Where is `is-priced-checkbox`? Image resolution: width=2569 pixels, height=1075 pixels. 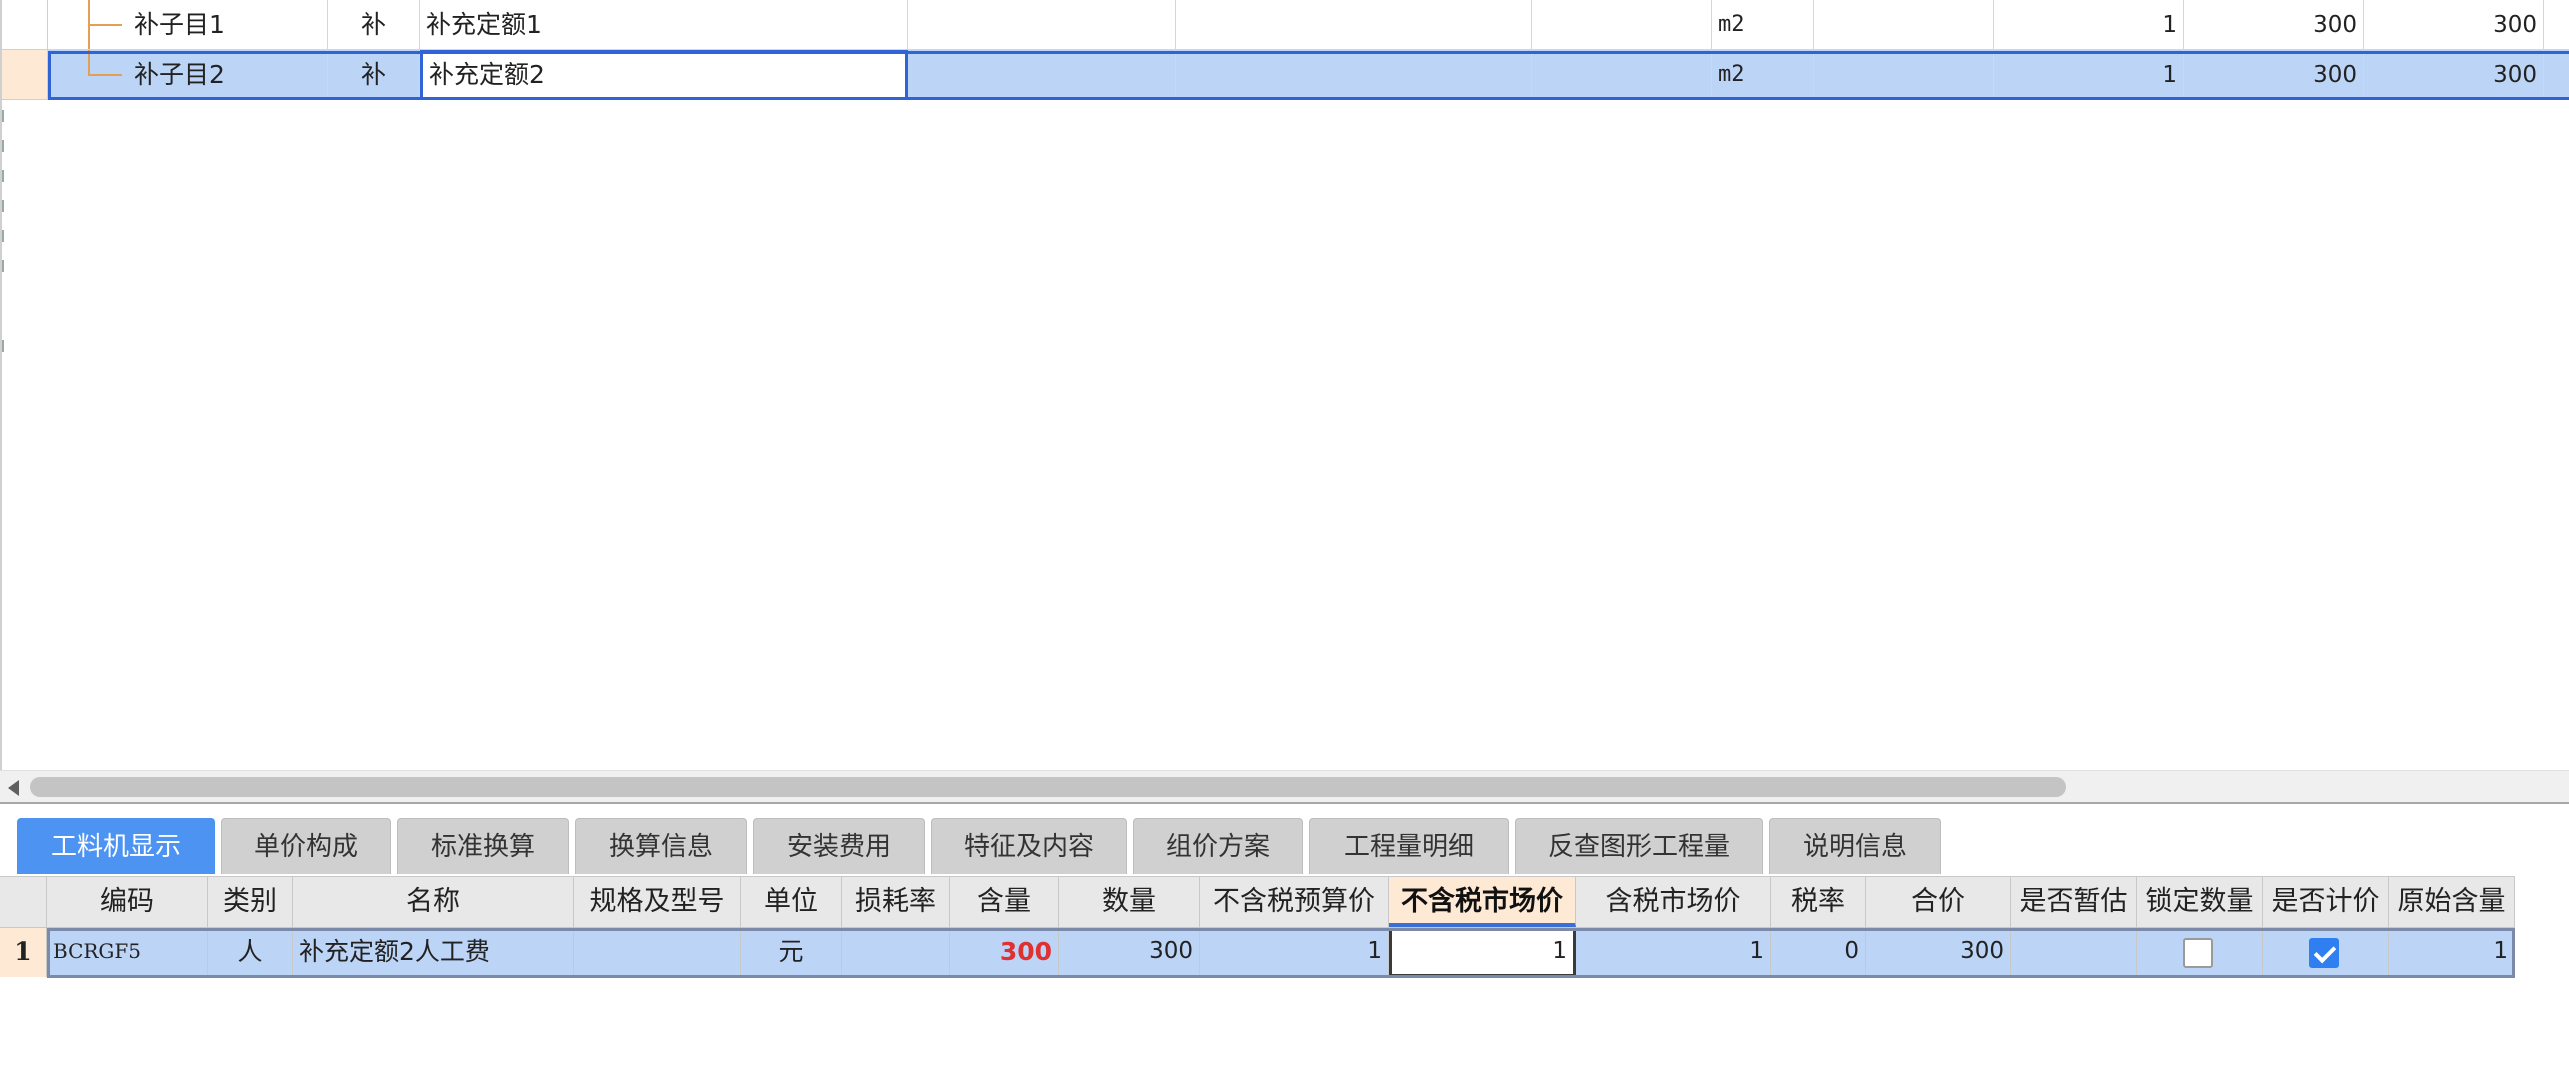 is-priced-checkbox is located at coordinates (2324, 953).